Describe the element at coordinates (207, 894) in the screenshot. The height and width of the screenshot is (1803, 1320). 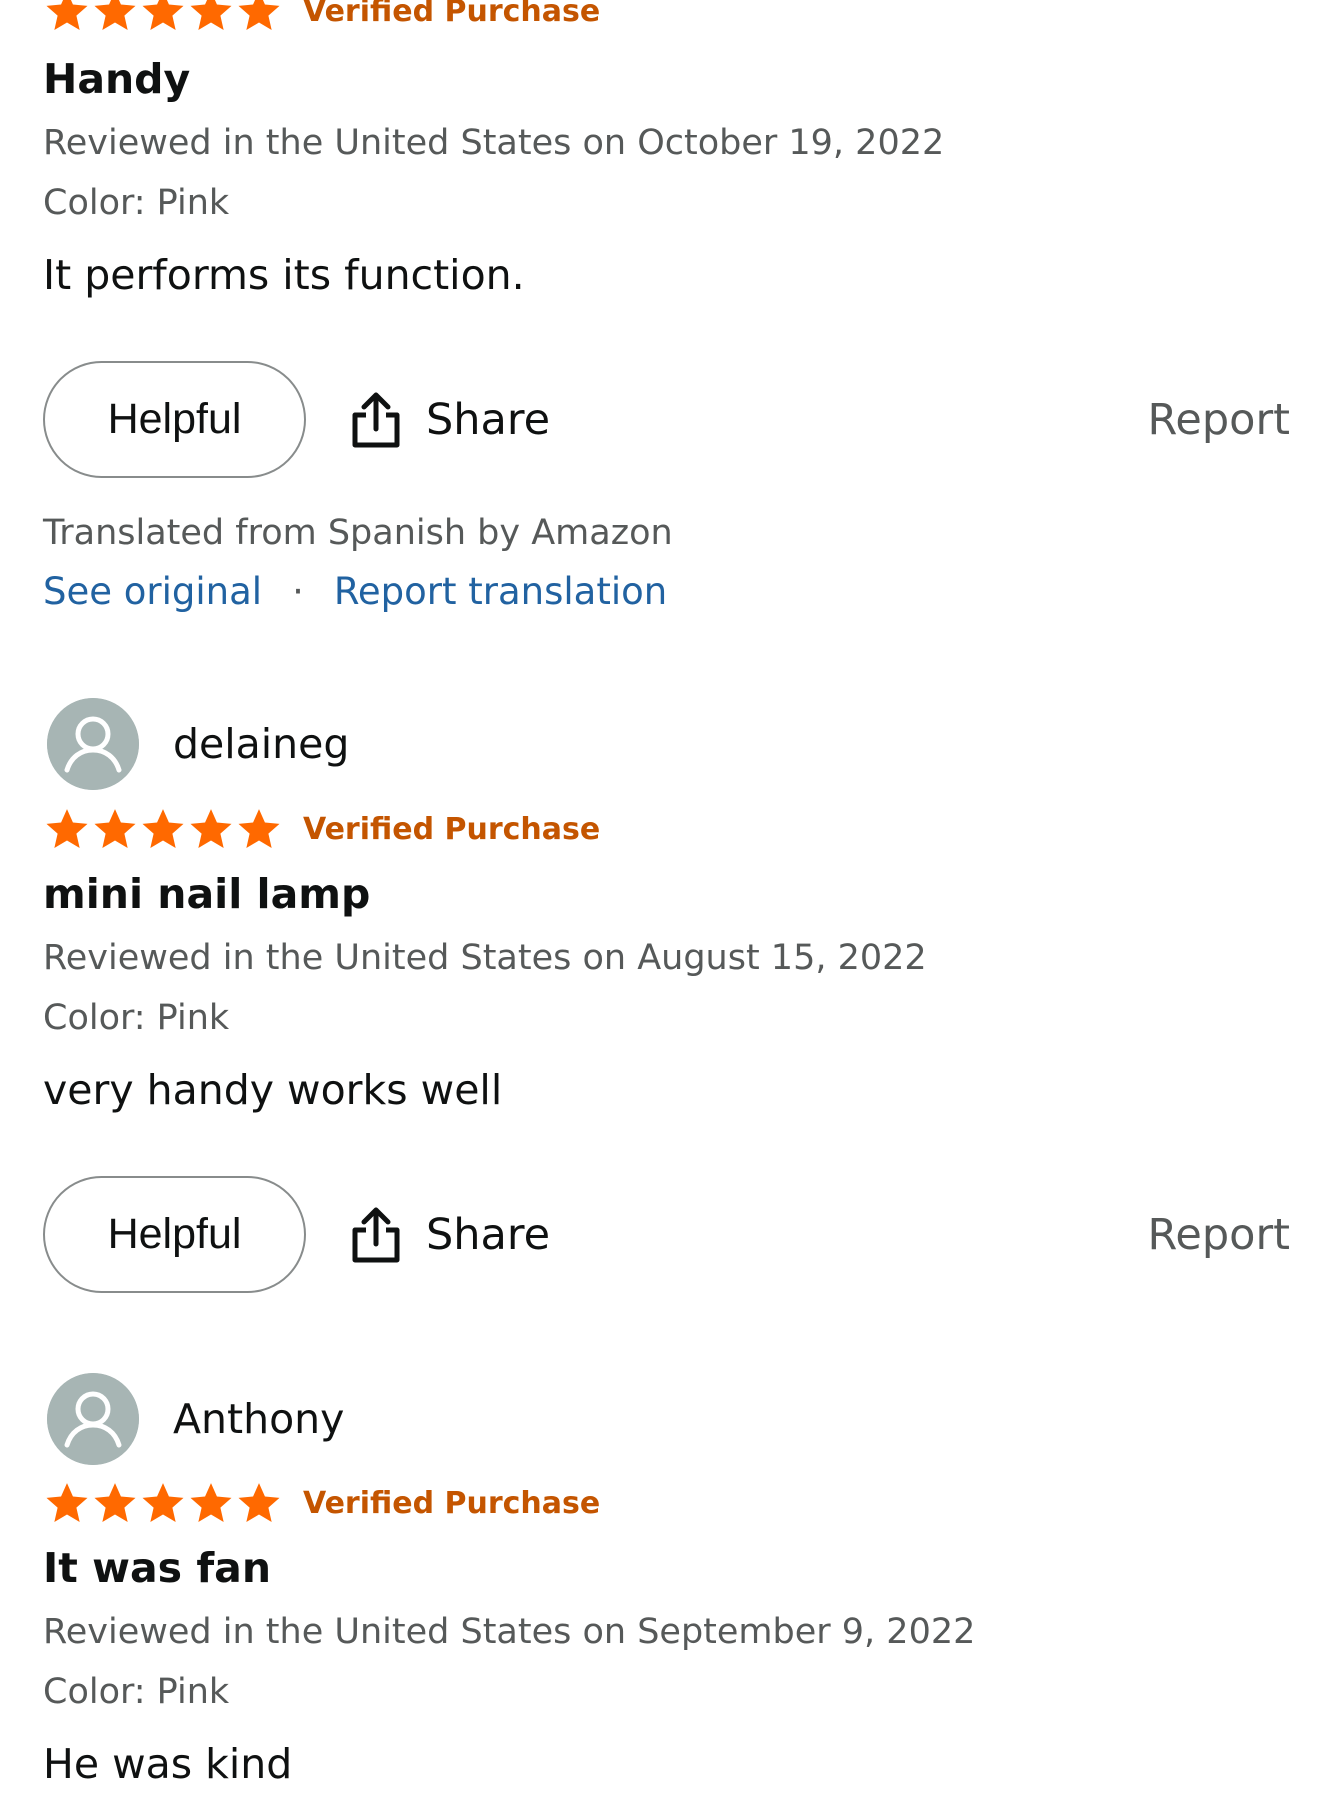
I see `review-title: mini nail lamp` at that location.